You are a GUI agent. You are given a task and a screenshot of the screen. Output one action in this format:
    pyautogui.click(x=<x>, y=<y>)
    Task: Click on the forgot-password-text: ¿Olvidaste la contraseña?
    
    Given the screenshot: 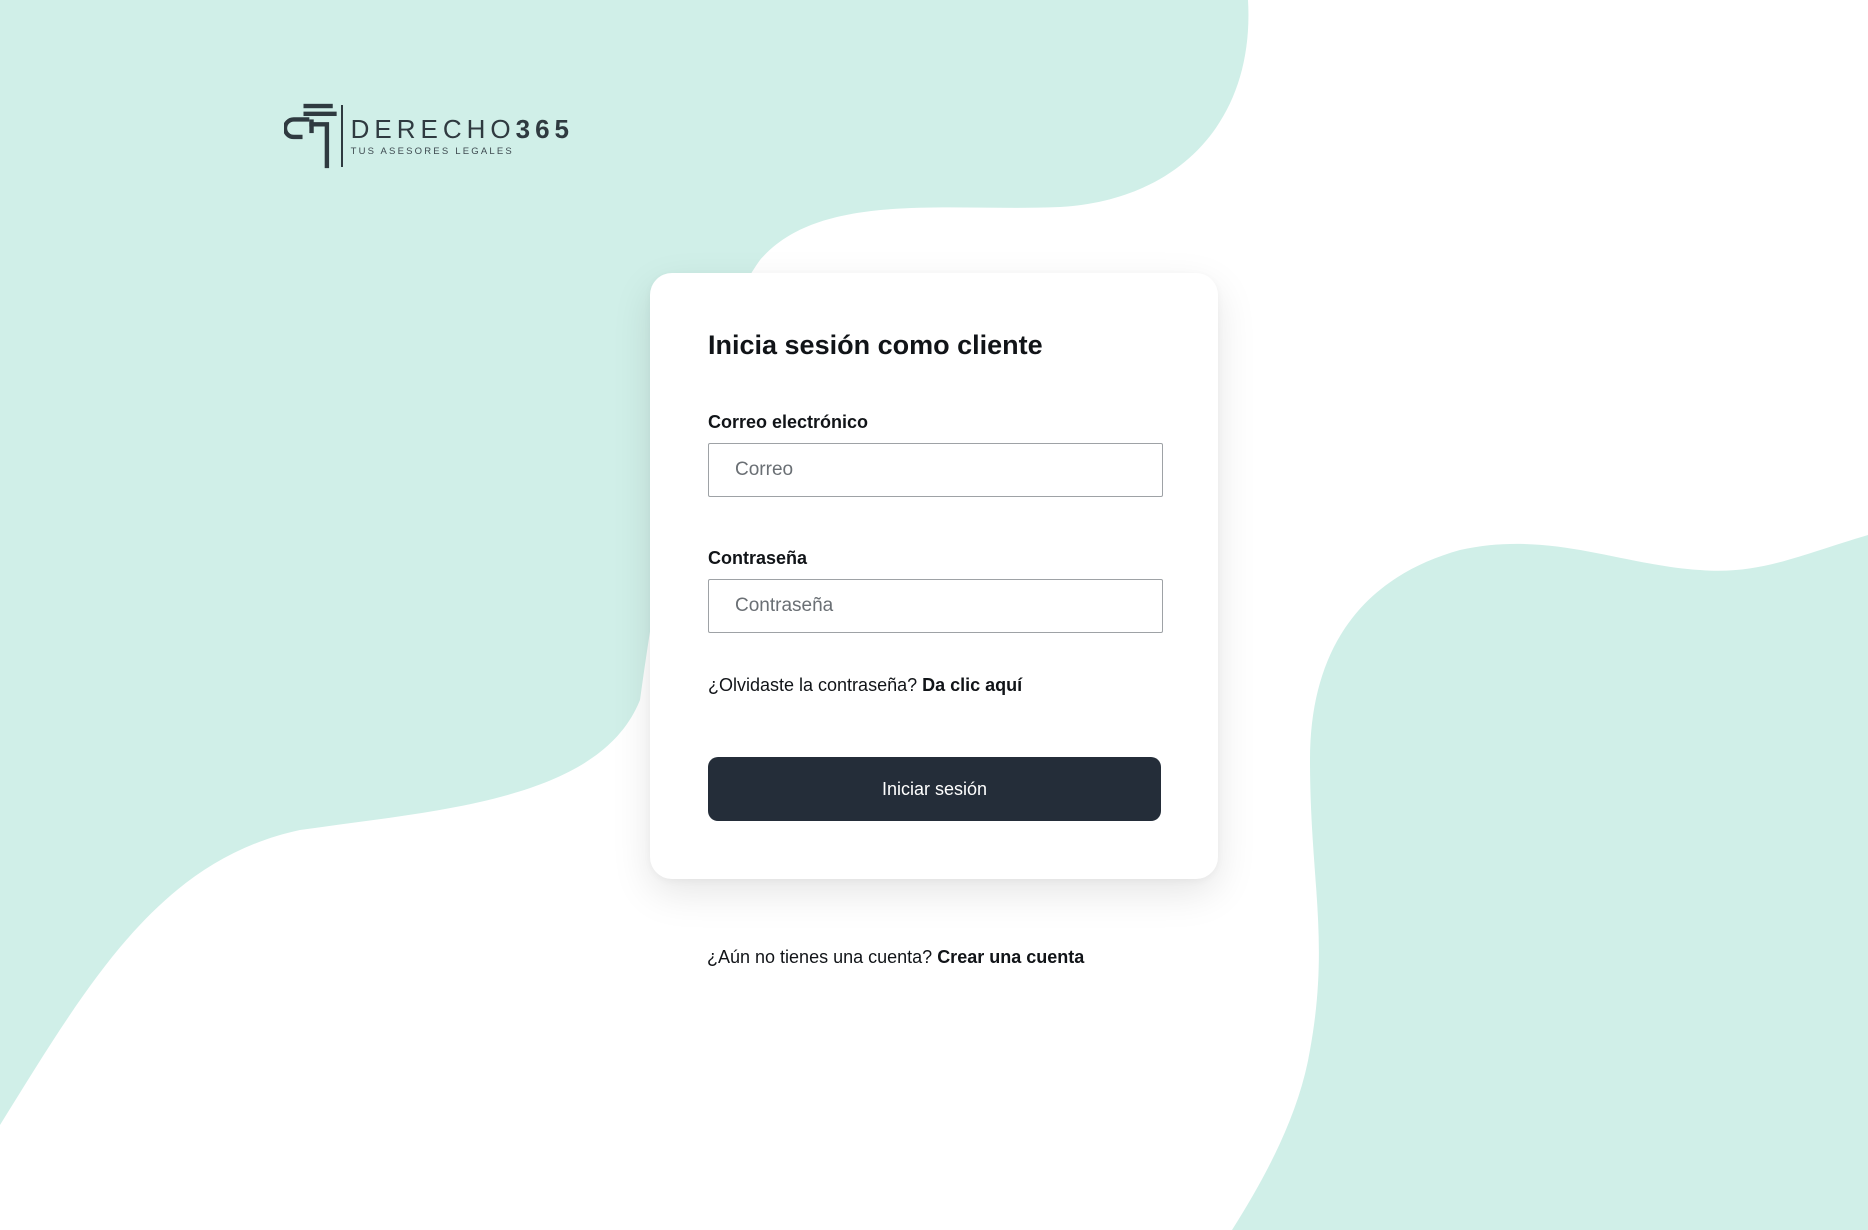 What is the action you would take?
    pyautogui.click(x=813, y=685)
    